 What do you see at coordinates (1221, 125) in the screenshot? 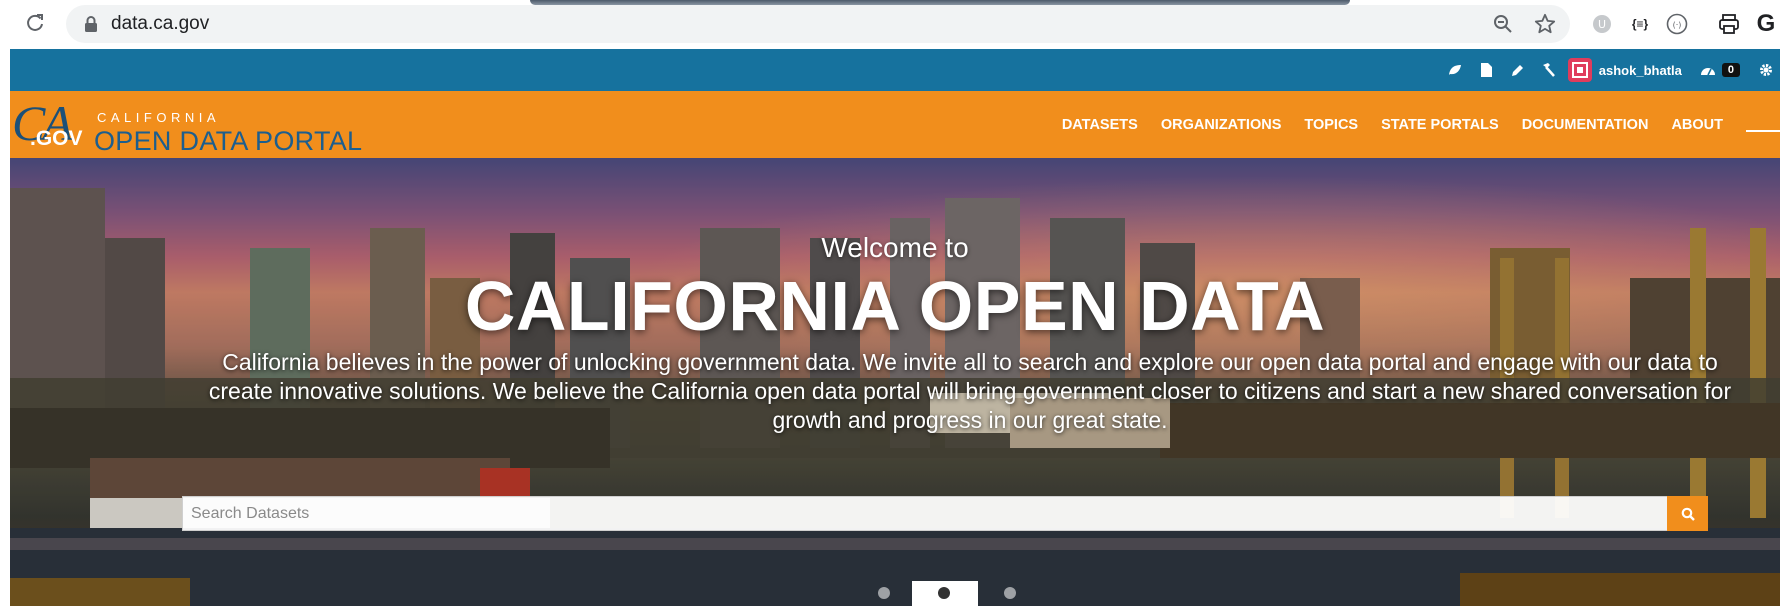
I see `nav-organizations: ORGANIZATIONS` at bounding box center [1221, 125].